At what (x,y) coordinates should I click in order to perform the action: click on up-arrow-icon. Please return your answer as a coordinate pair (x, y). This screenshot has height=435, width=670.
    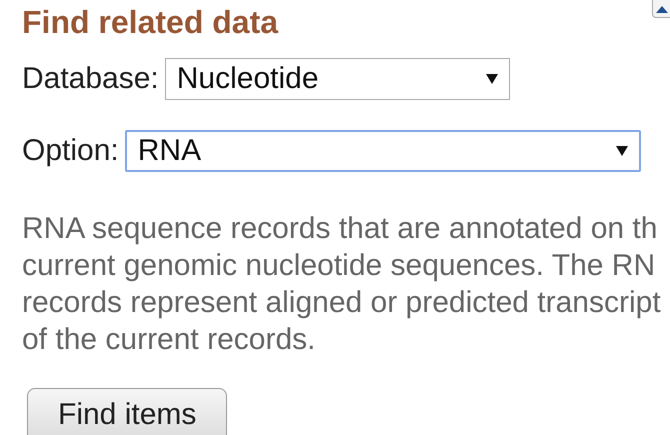
    Looking at the image, I should click on (662, 8).